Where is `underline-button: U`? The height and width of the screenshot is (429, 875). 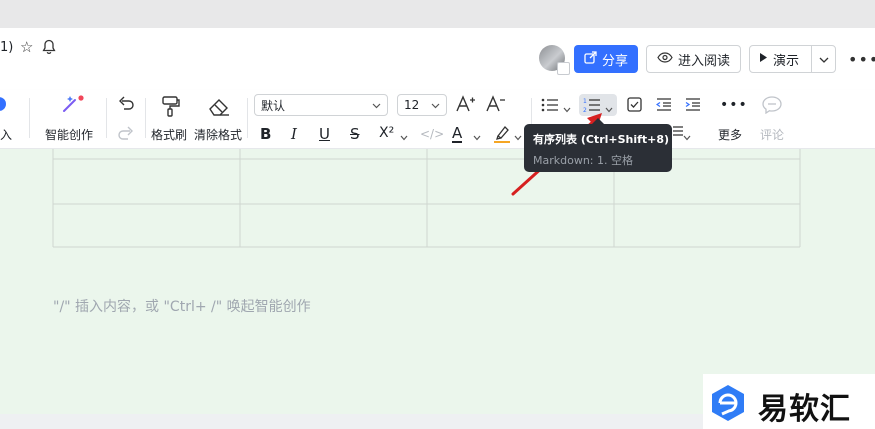
underline-button: U is located at coordinates (324, 134).